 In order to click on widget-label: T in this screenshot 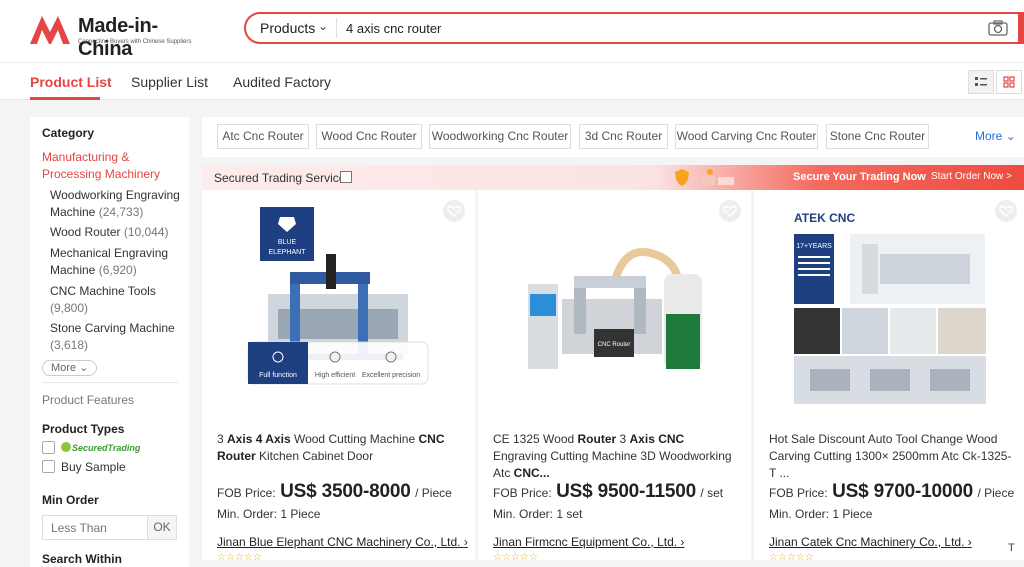, I will do `click(1011, 548)`.